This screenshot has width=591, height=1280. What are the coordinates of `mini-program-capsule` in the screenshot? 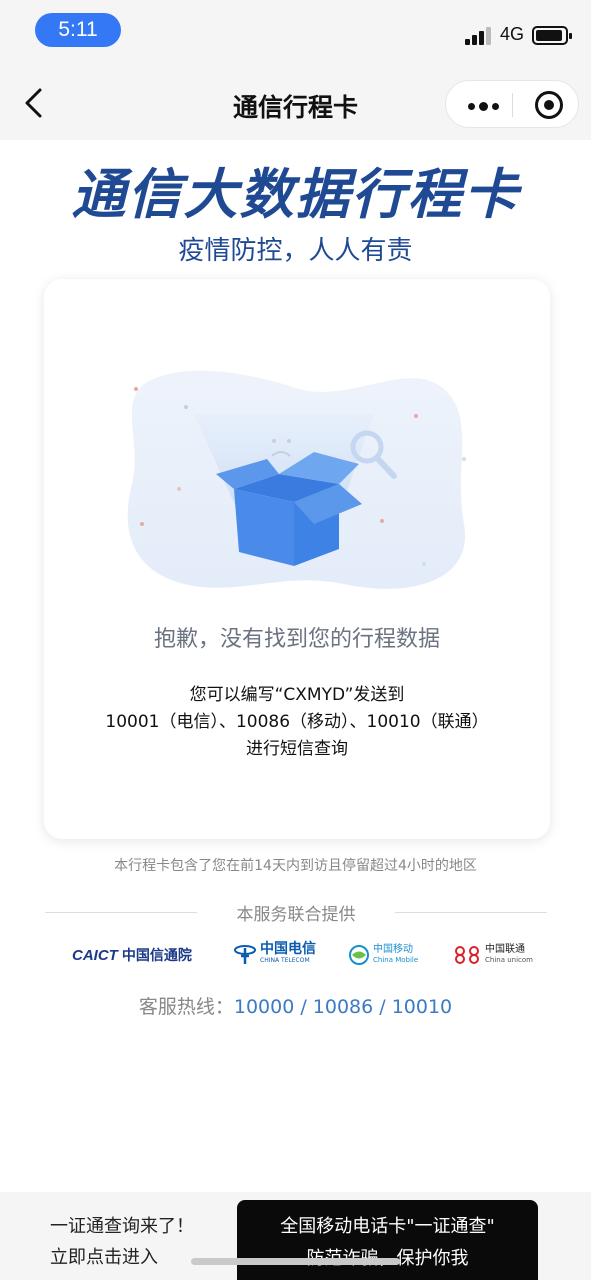 It's located at (512, 104).